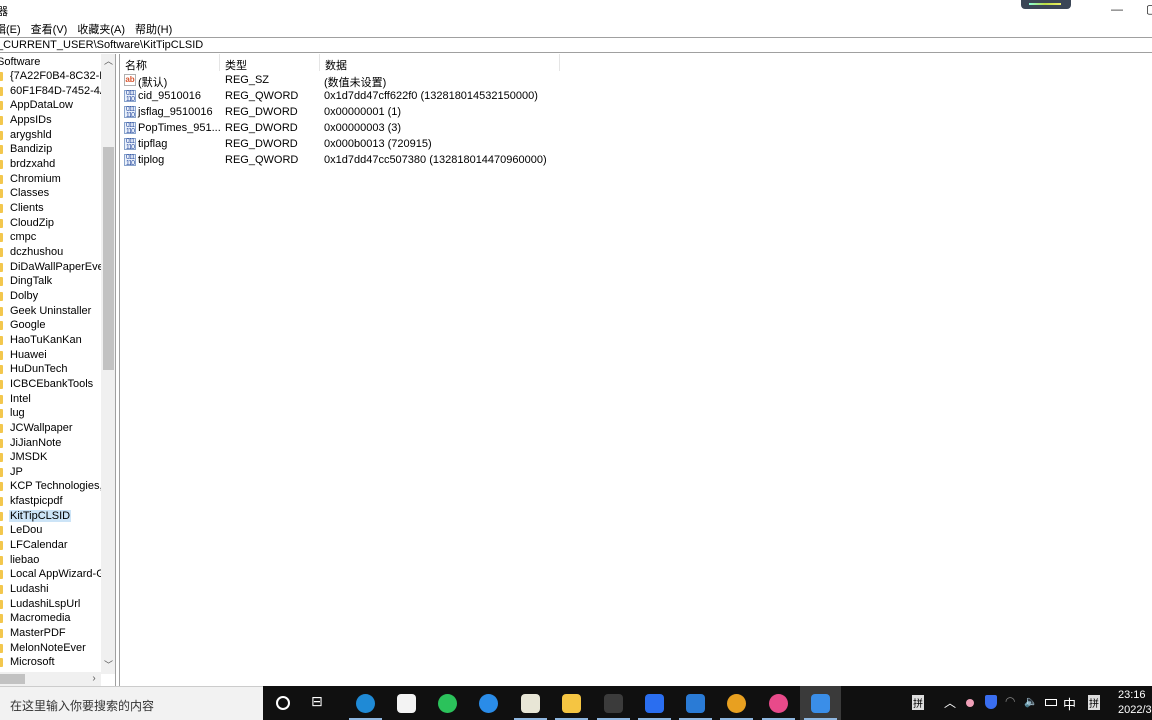  I want to click on tree-vertical-scrollbar: ︿ ﹀, so click(108, 364).